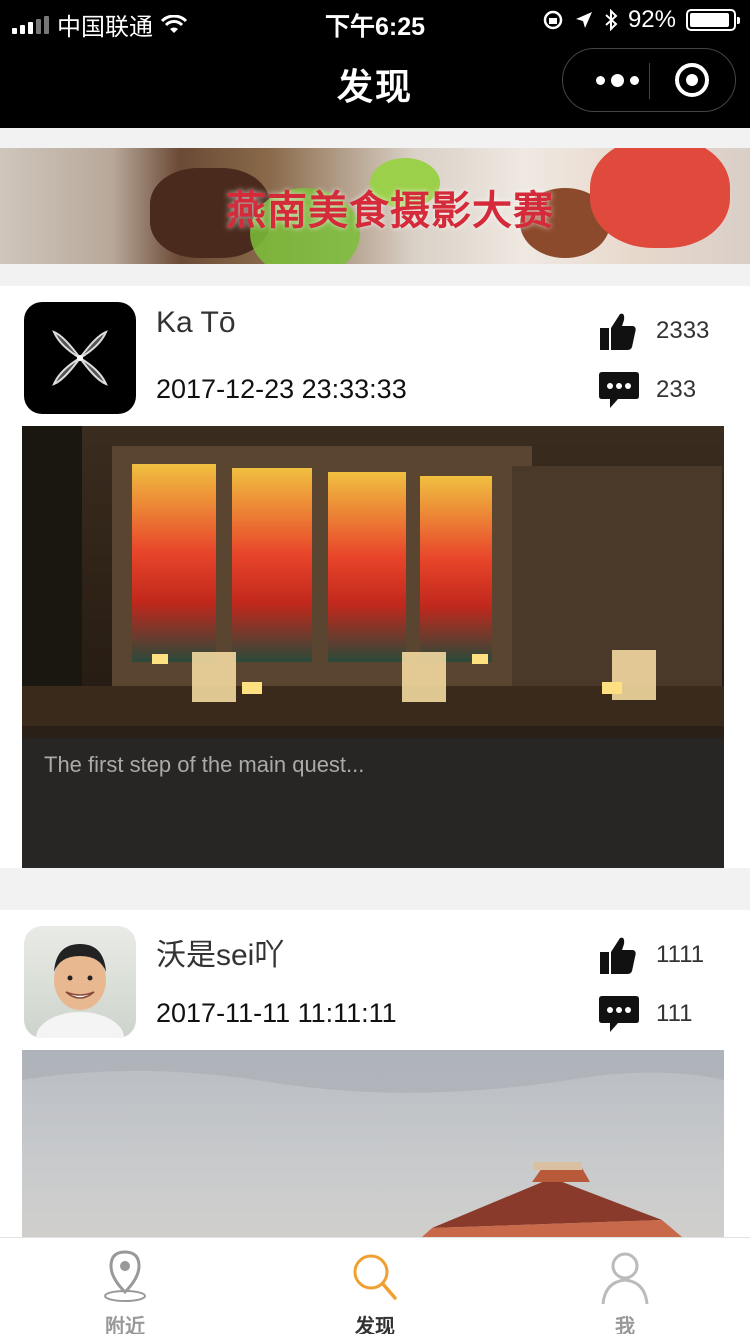 Image resolution: width=750 pixels, height=1334 pixels. Describe the element at coordinates (683, 330) in the screenshot. I see `like-count: 2333` at that location.